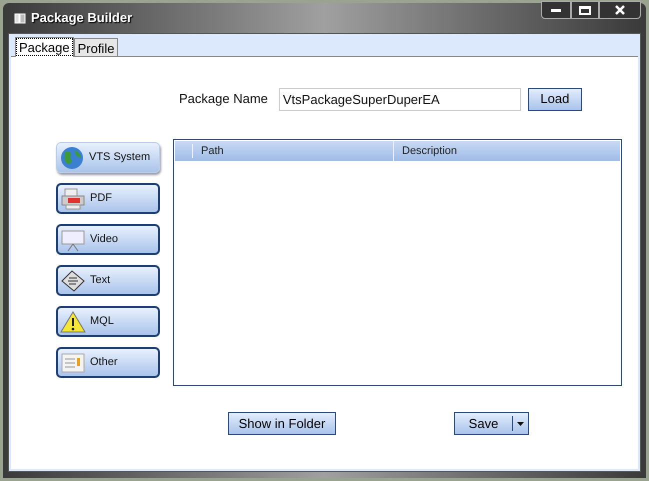 The height and width of the screenshot is (481, 649). What do you see at coordinates (282, 423) in the screenshot?
I see `show-in-folder-button: Show in Folder` at bounding box center [282, 423].